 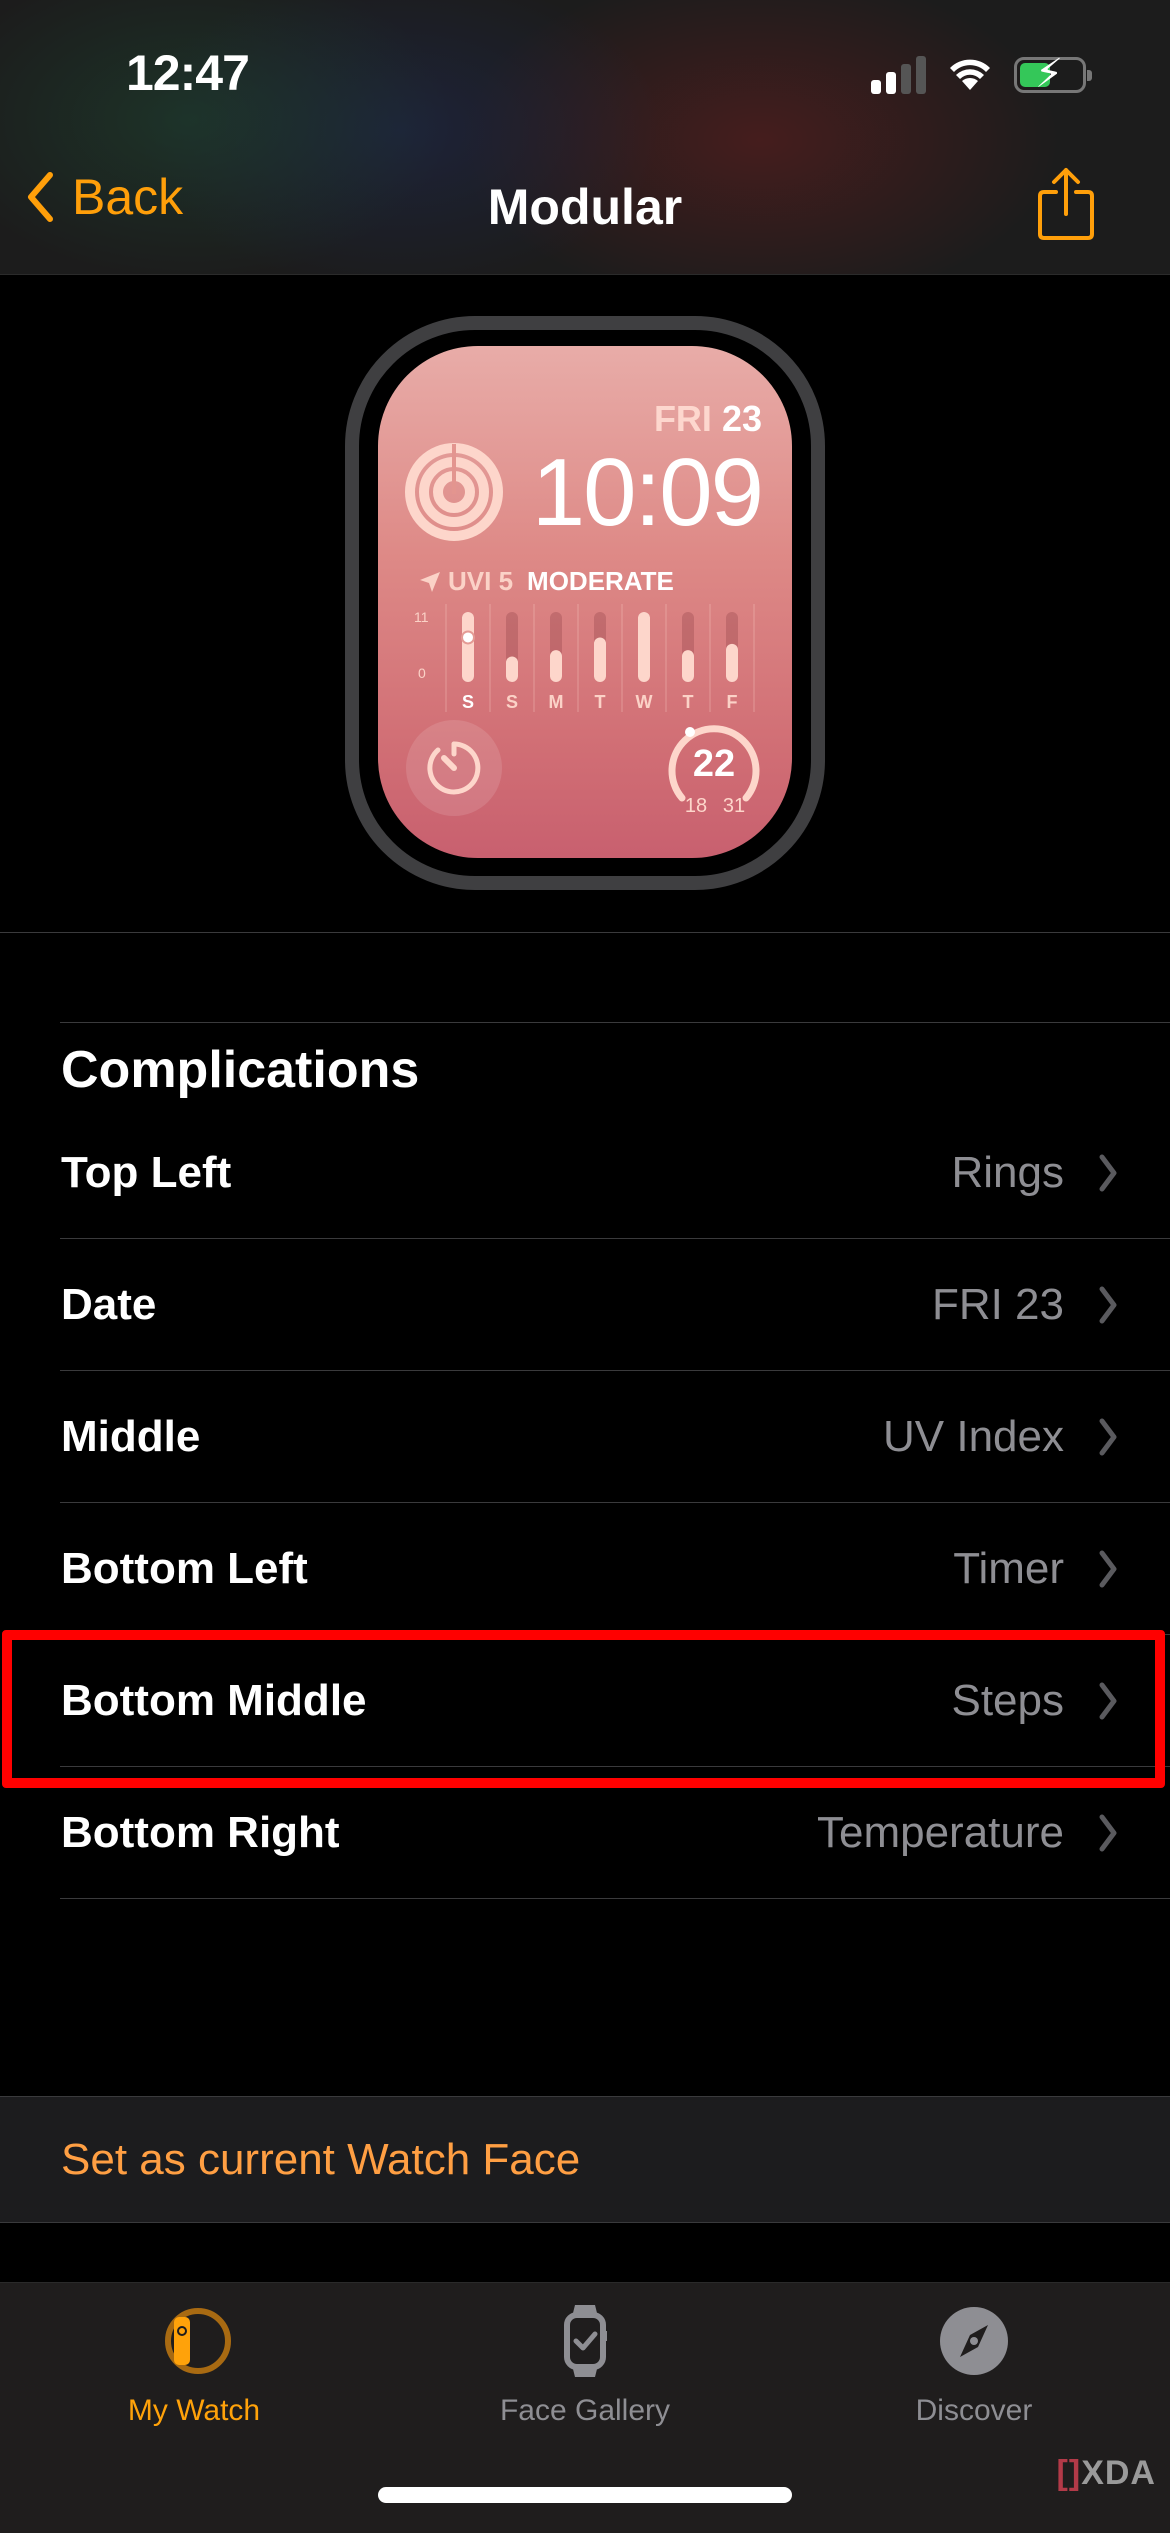 I want to click on y-tick-label: 0, so click(x=422, y=673).